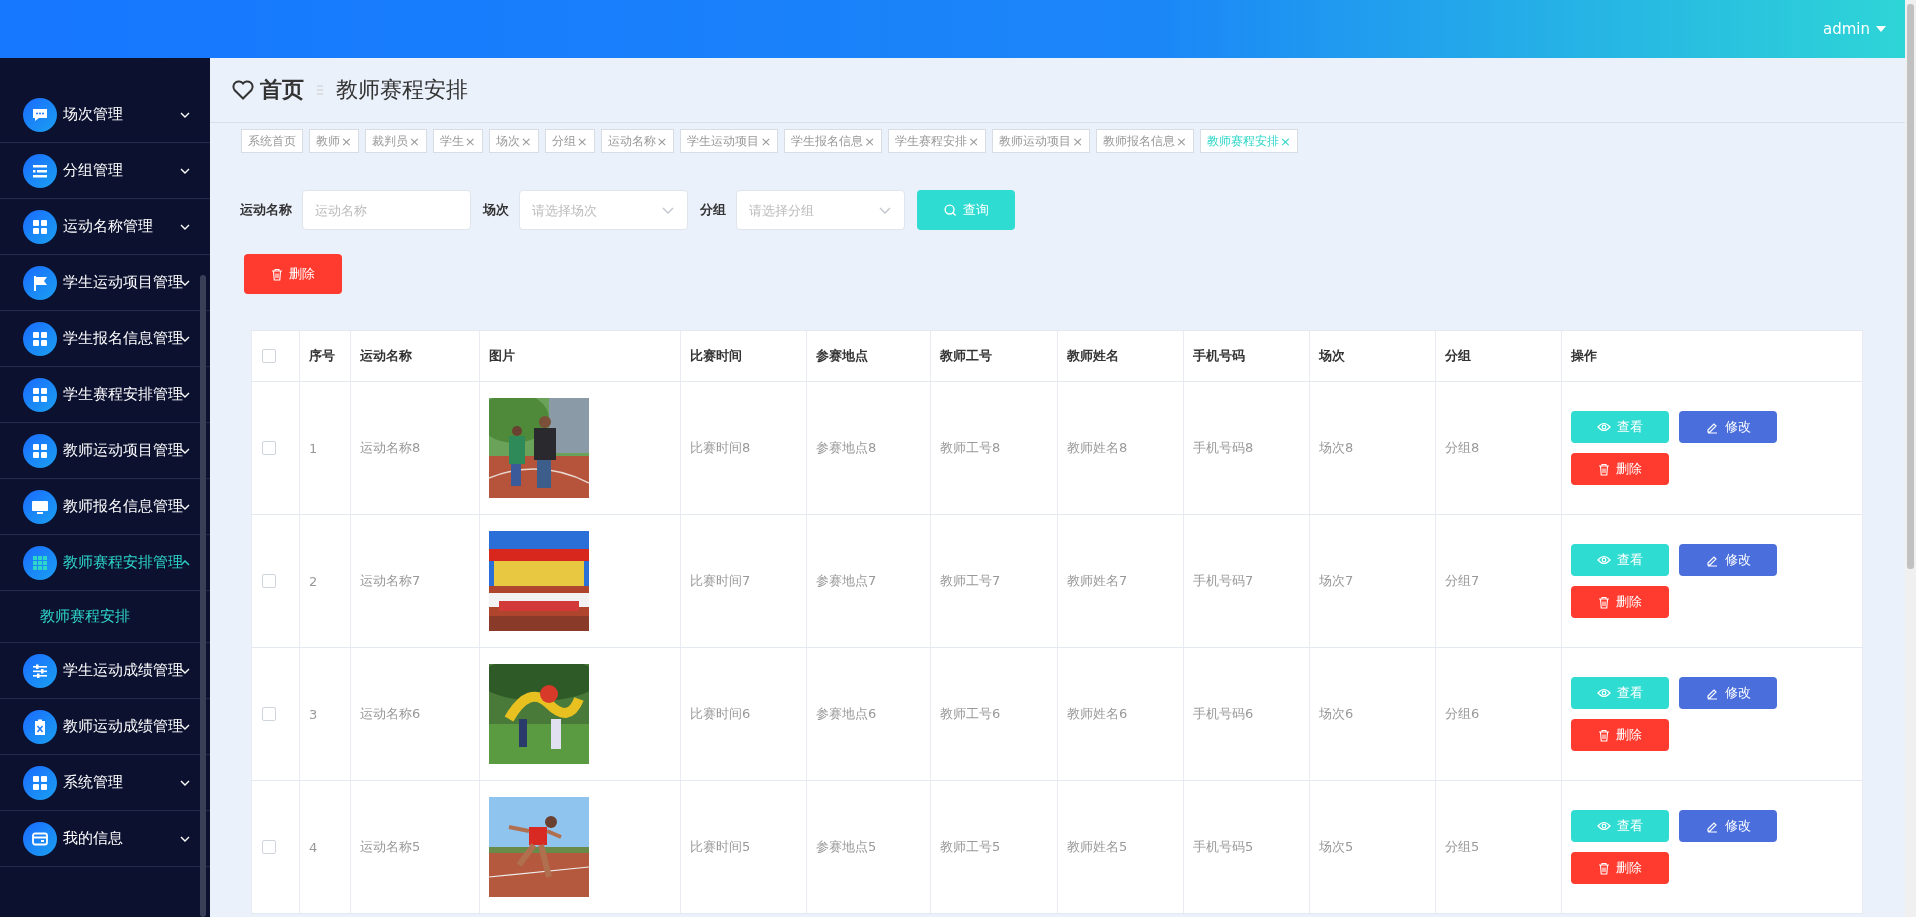  Describe the element at coordinates (40, 726) in the screenshot. I see `clipboard-icon` at that location.